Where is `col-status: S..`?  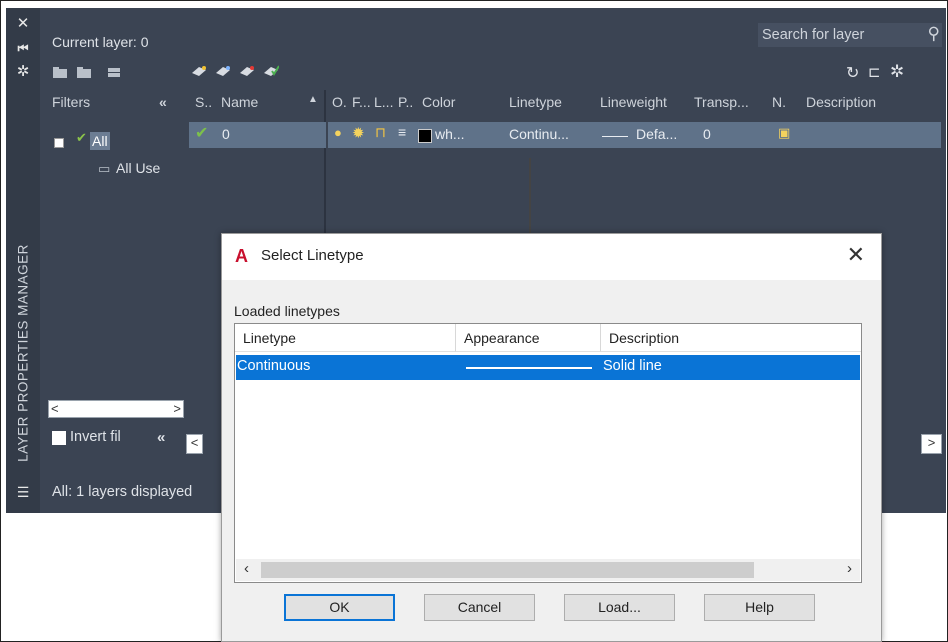 col-status: S.. is located at coordinates (203, 102).